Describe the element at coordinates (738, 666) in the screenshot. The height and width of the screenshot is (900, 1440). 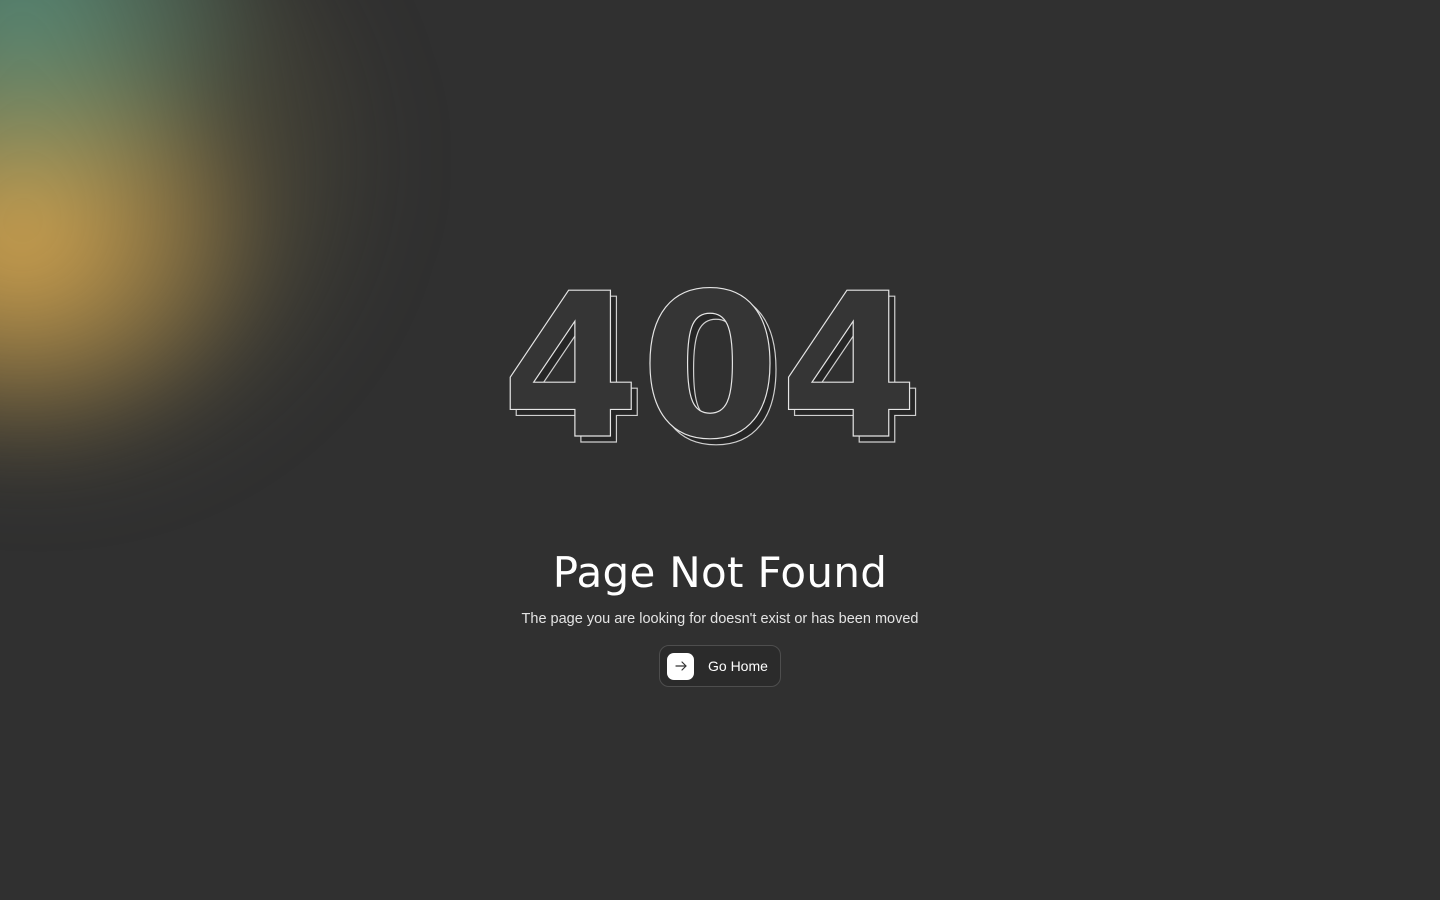
I see `go-home-label: Go Home` at that location.